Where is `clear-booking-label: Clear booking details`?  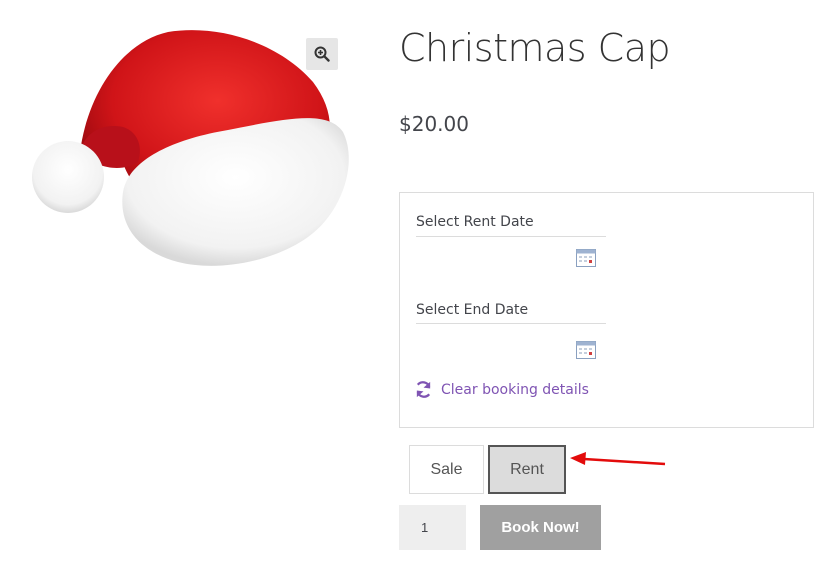 clear-booking-label: Clear booking details is located at coordinates (515, 389).